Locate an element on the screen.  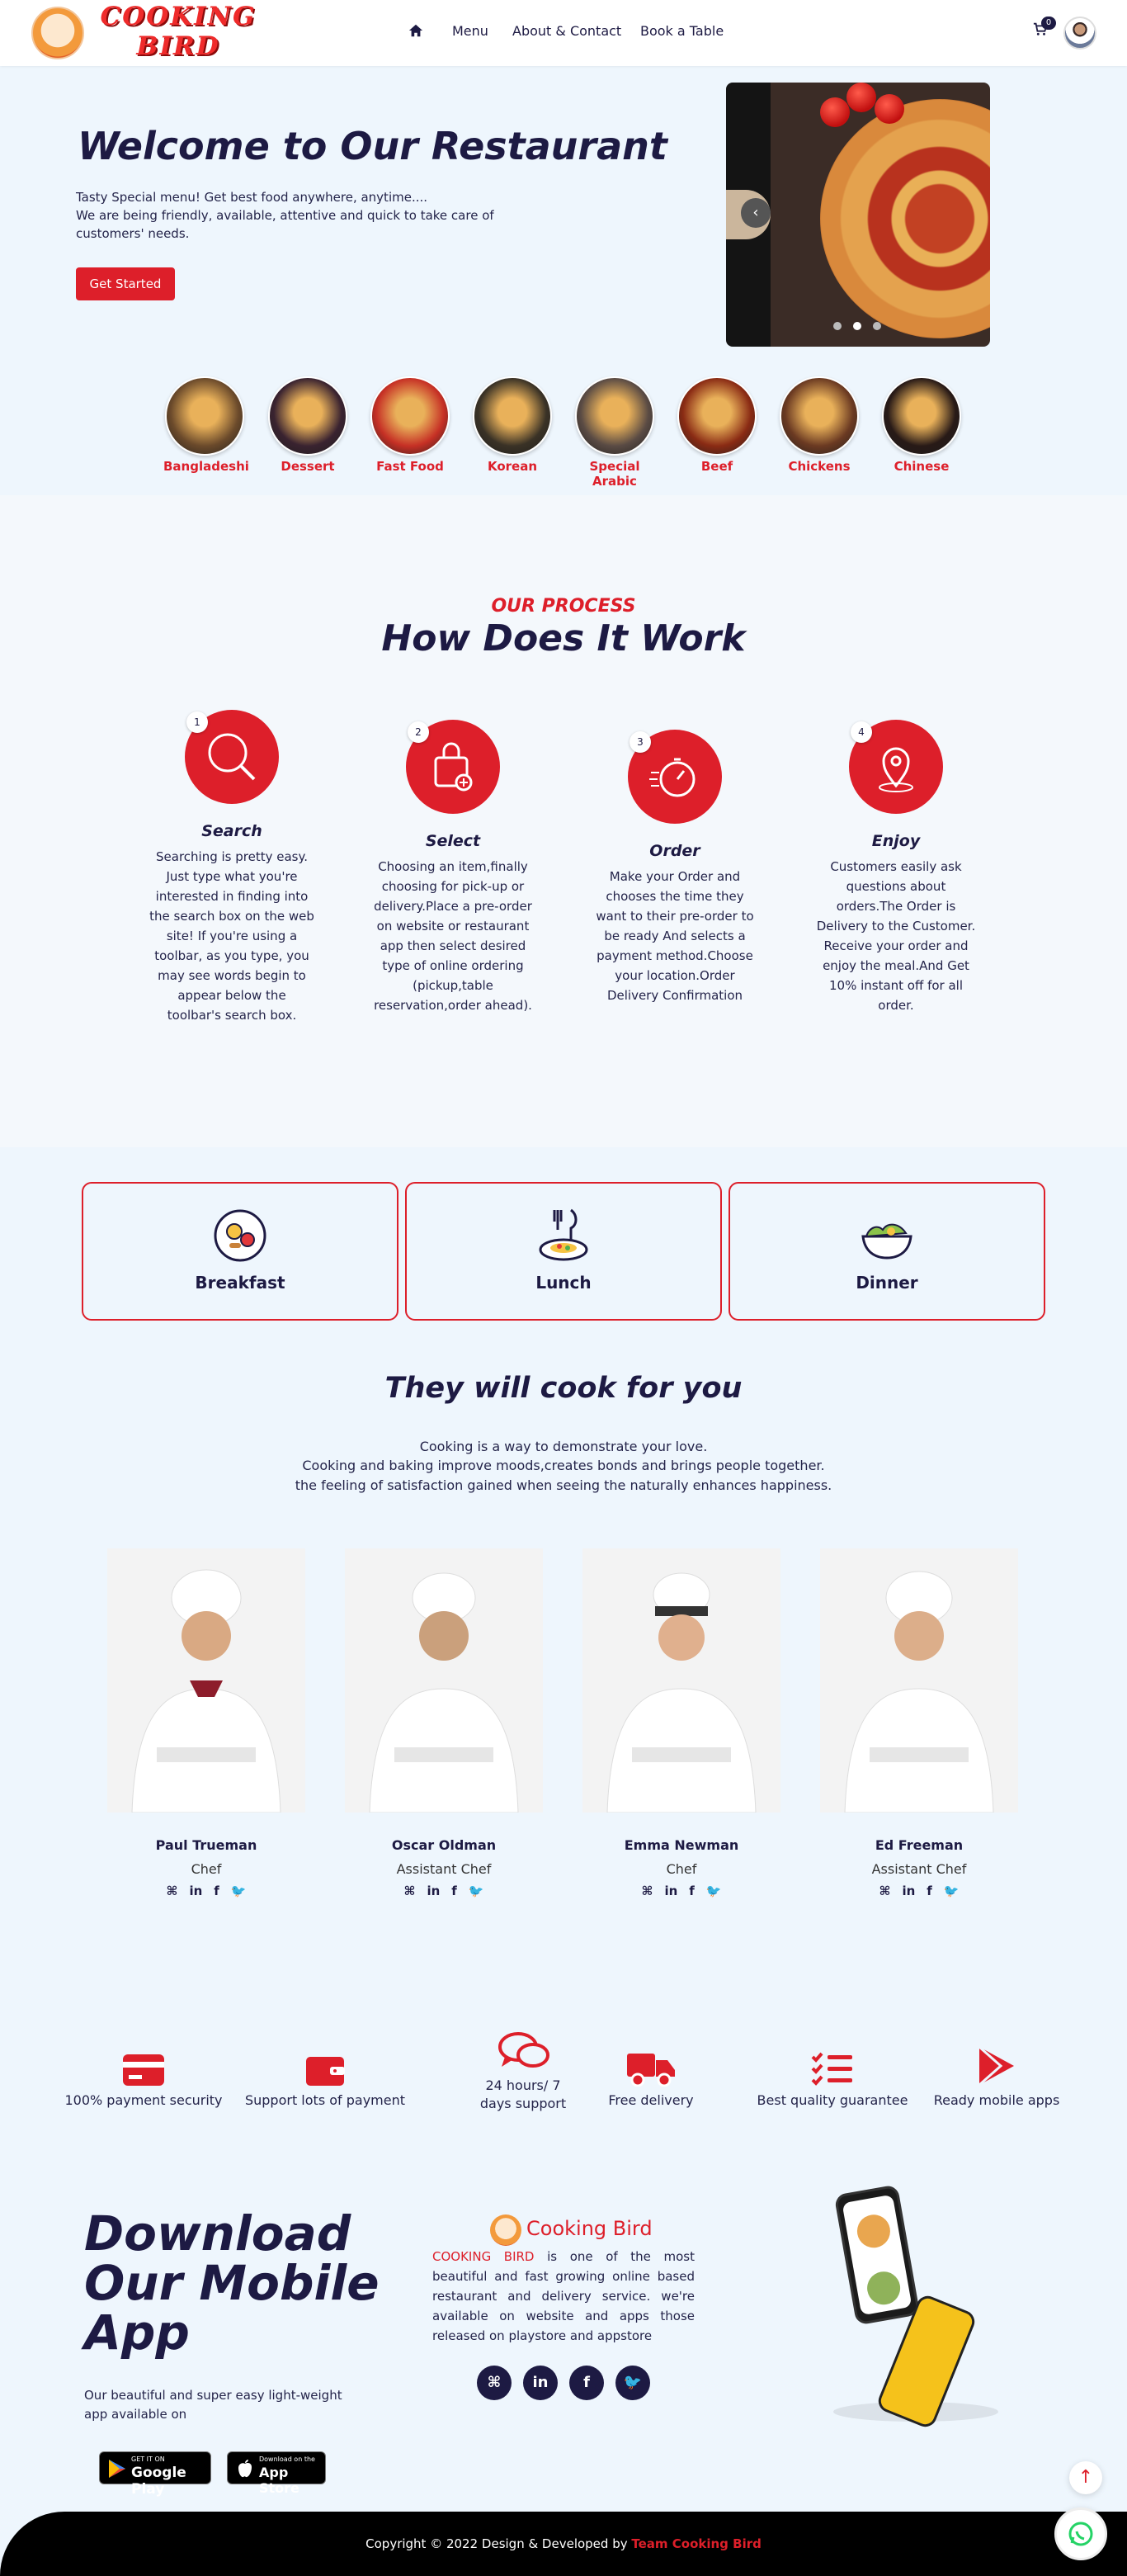
slider-prev-button: ‹ is located at coordinates (756, 213).